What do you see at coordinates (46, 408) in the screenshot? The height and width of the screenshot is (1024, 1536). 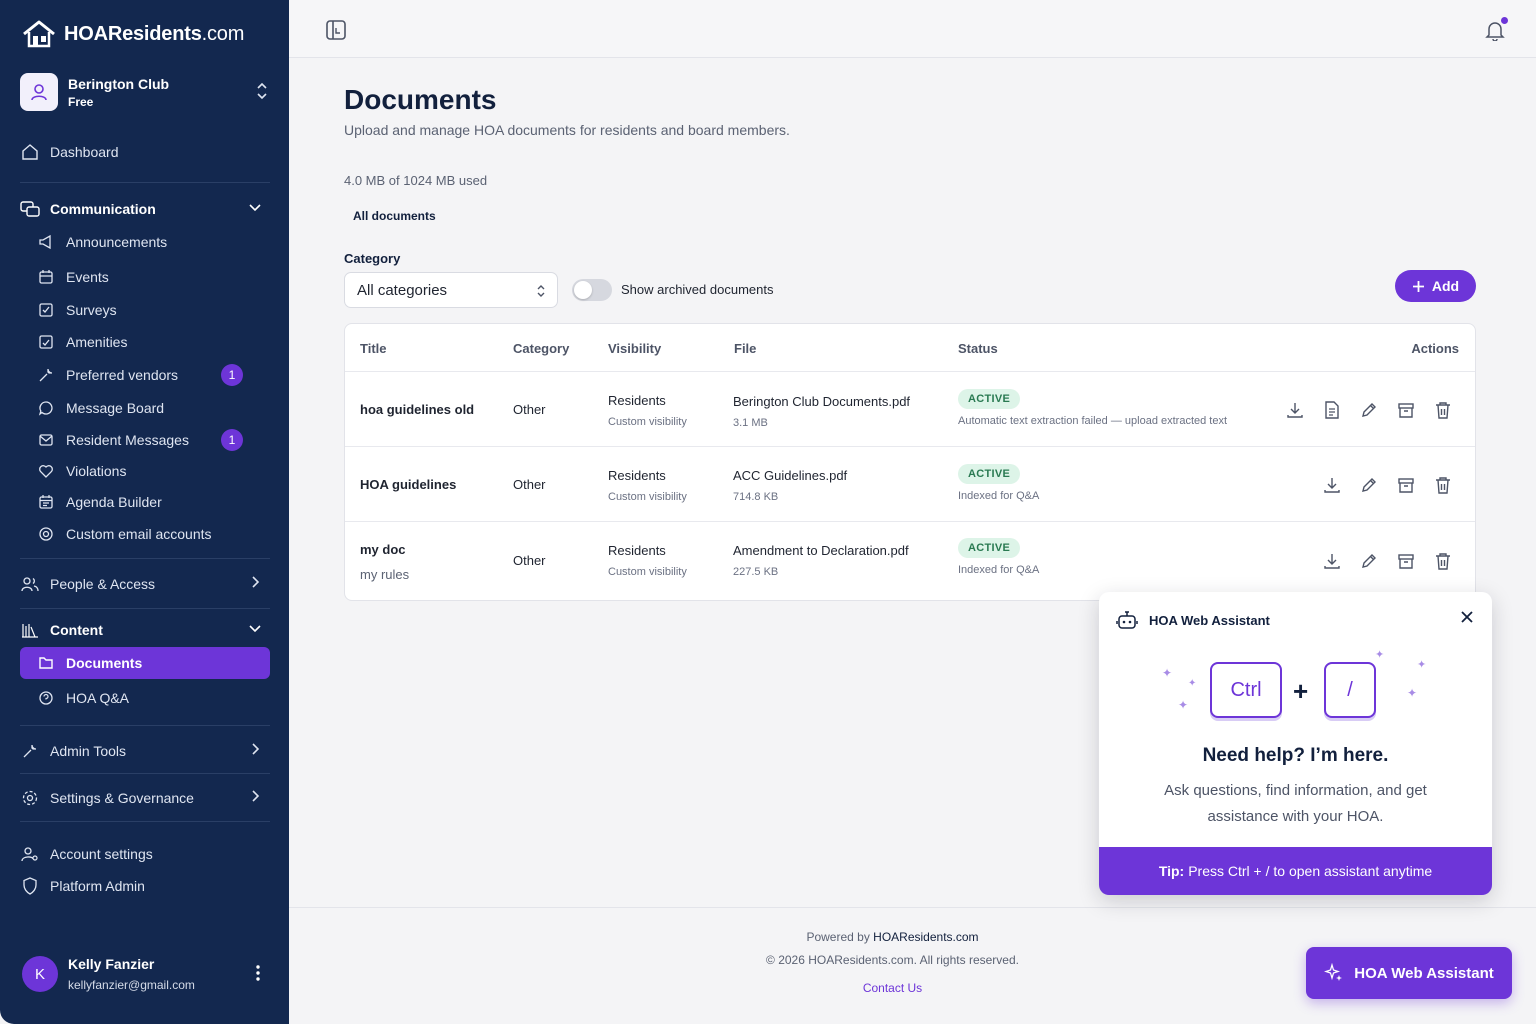 I see `chat-bubble-icon` at bounding box center [46, 408].